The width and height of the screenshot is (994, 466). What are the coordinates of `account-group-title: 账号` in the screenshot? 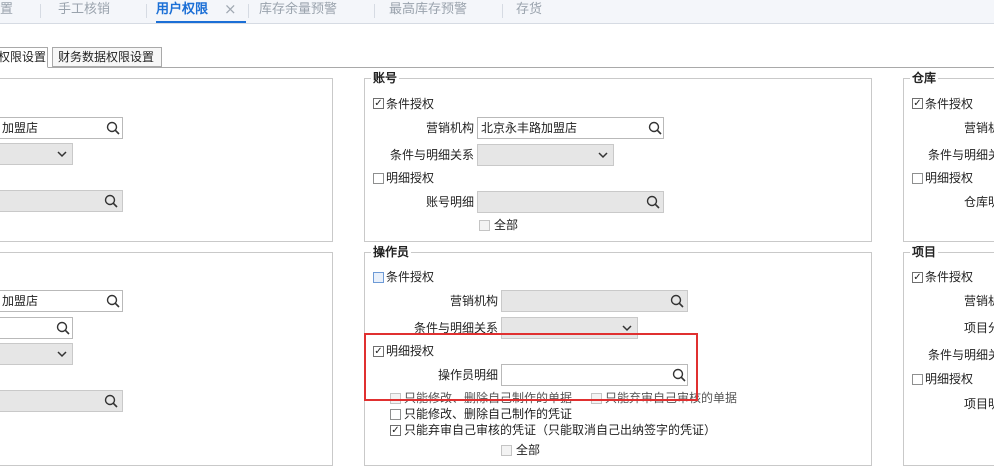 It's located at (385, 78).